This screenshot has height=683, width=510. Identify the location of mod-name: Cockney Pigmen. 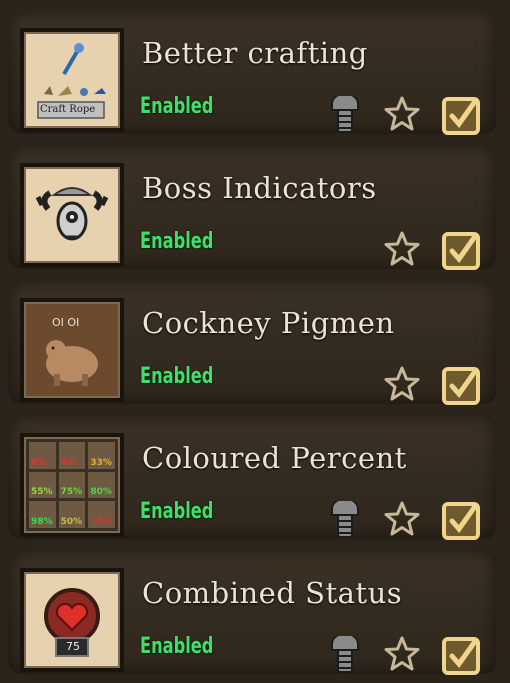
(268, 323).